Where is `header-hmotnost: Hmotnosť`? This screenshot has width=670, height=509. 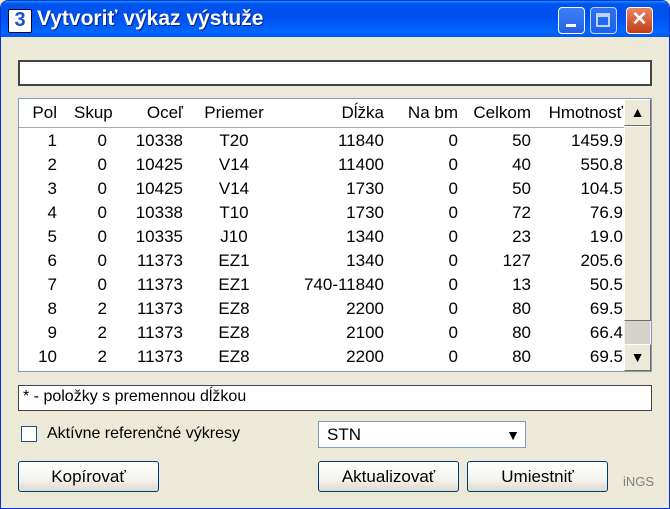 header-hmotnost: Hmotnosť is located at coordinates (581, 113).